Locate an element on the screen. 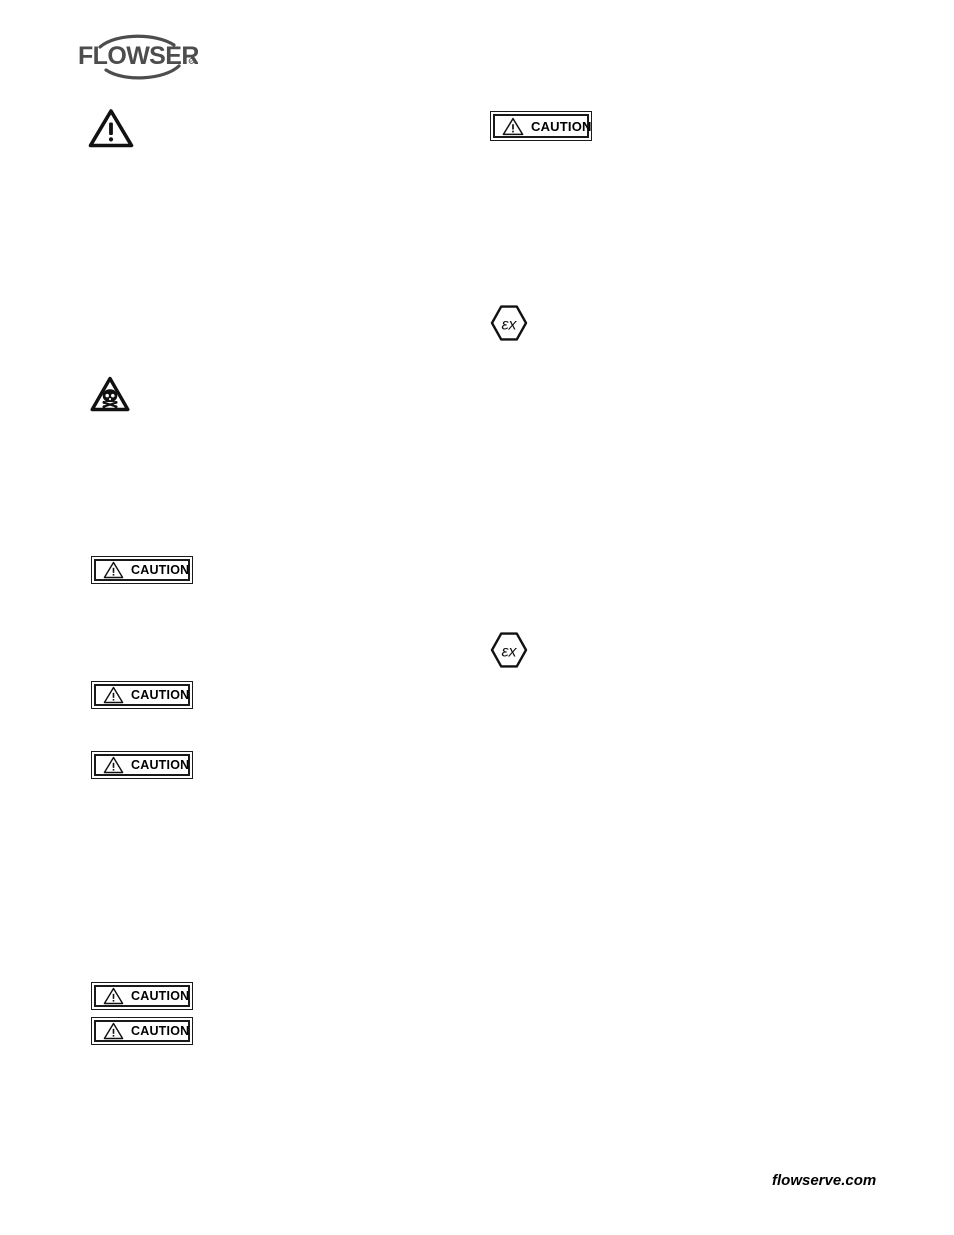  footer-website-url: flowserve.com is located at coordinates (824, 1180).